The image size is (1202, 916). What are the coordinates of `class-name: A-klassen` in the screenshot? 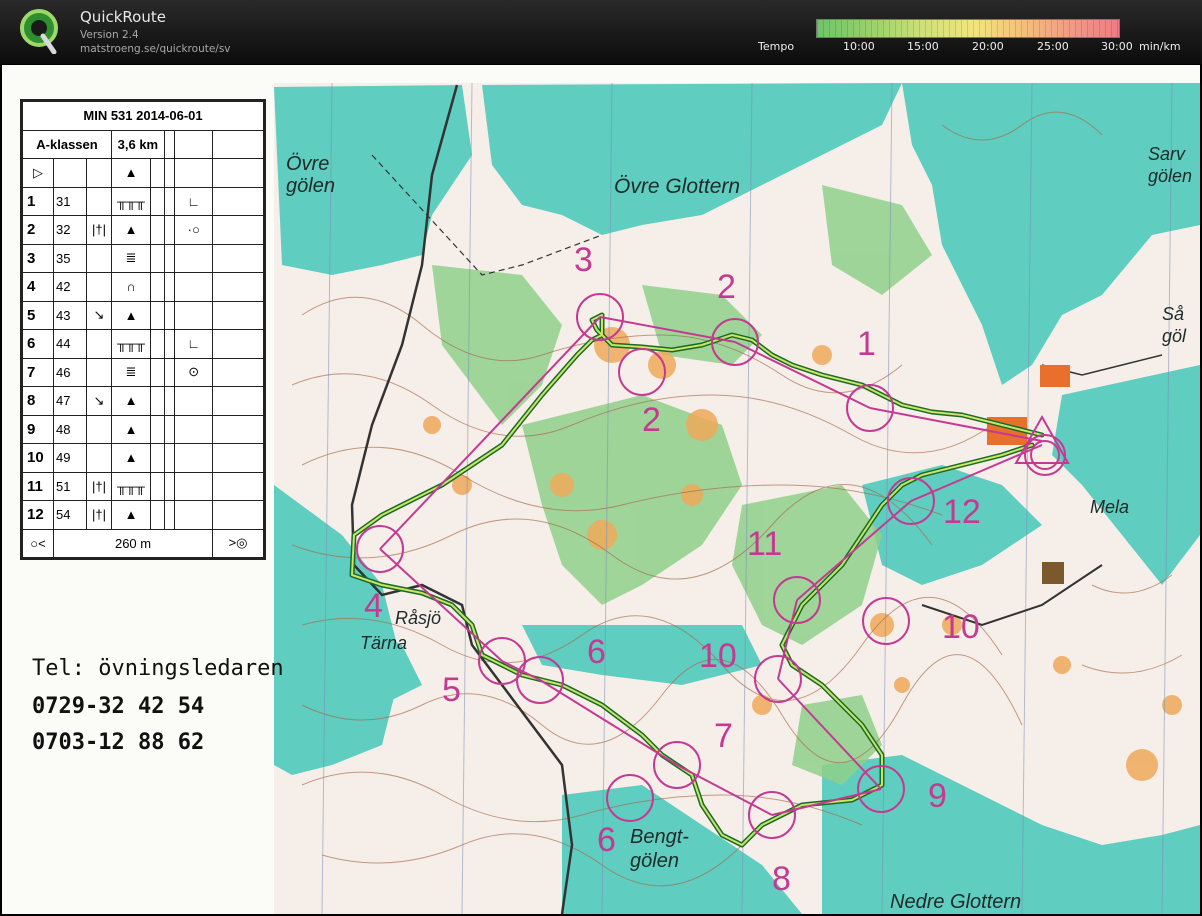 It's located at (67, 144).